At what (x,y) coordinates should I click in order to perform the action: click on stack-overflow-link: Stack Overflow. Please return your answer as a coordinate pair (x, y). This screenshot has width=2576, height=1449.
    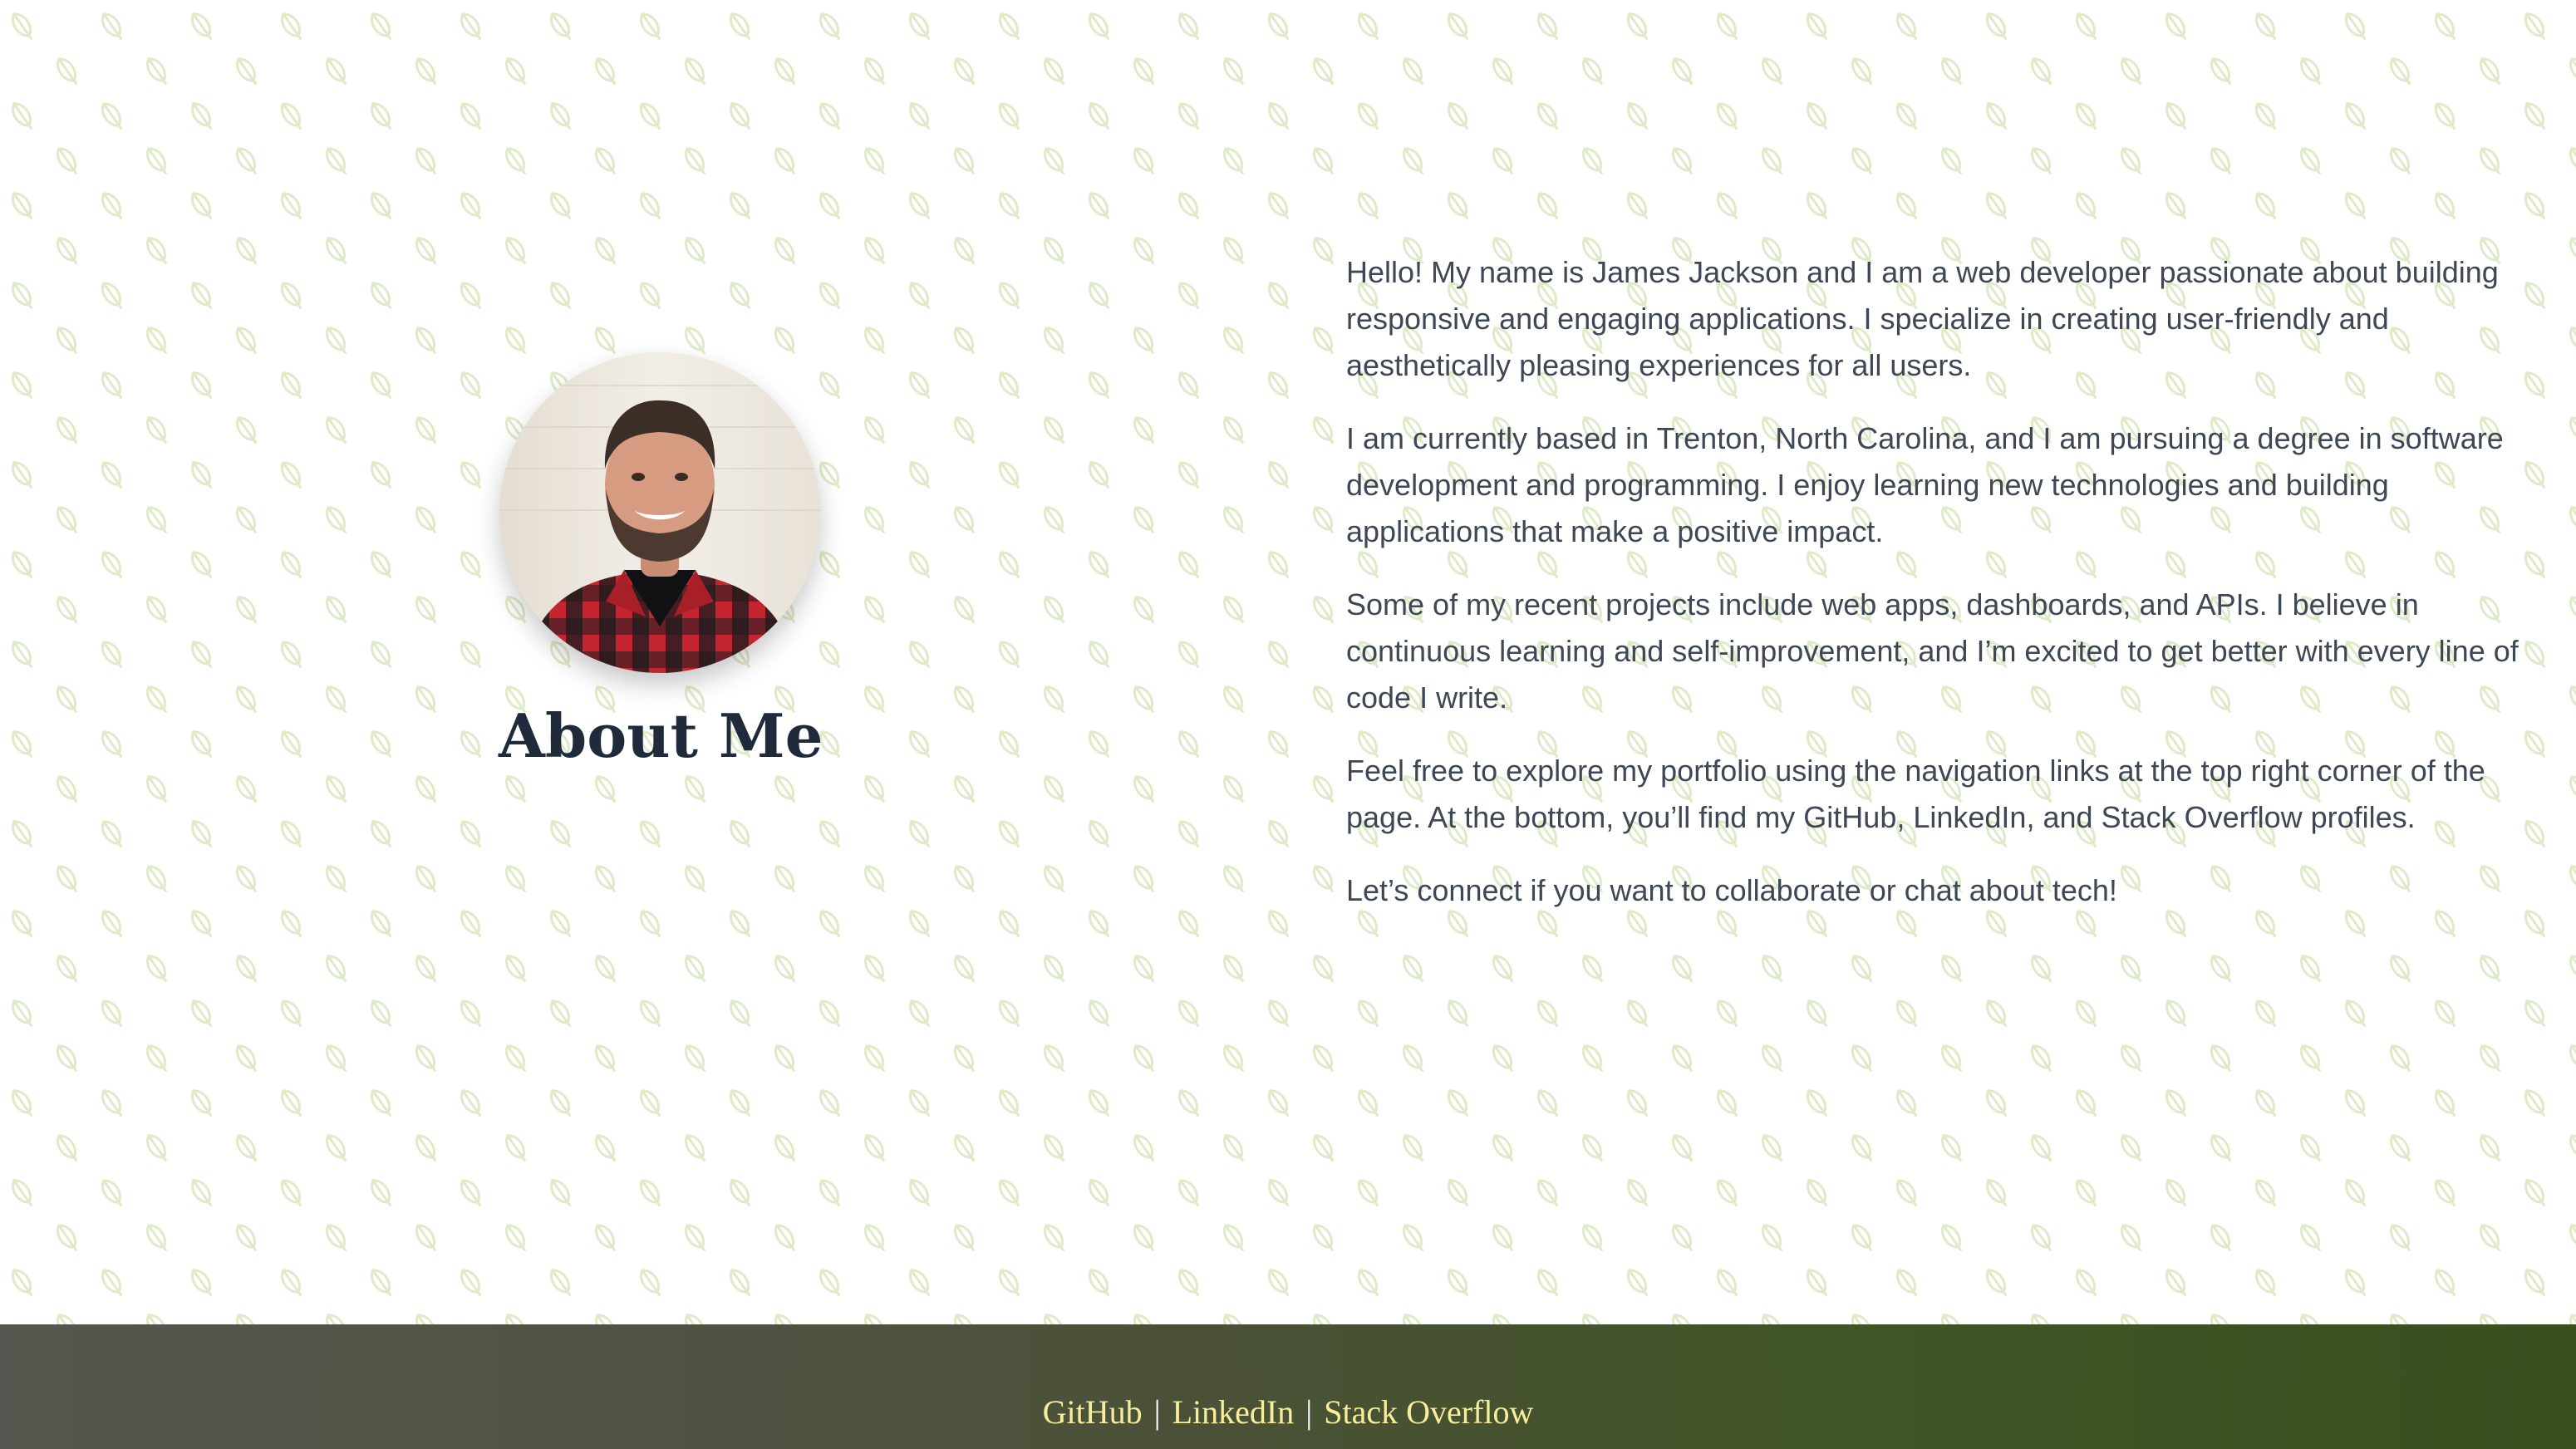
    Looking at the image, I should click on (1428, 1412).